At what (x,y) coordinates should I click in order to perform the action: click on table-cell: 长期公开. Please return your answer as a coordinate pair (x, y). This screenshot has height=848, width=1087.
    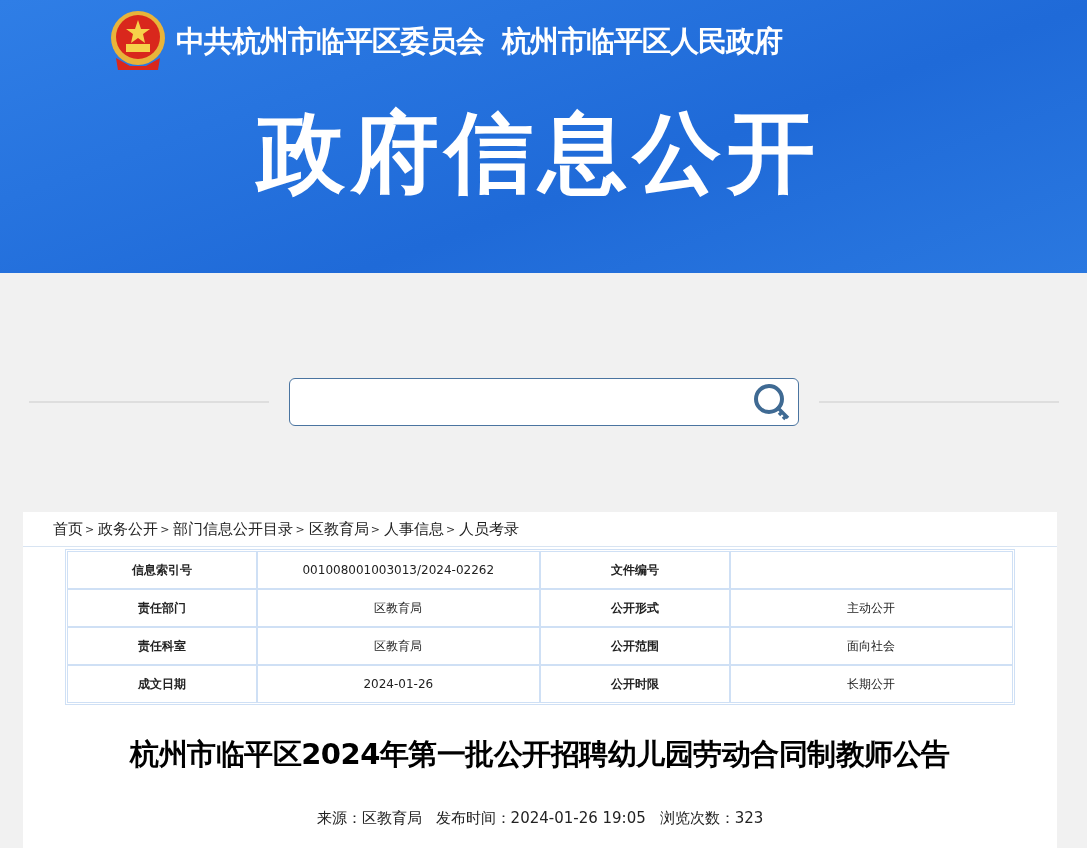
    Looking at the image, I should click on (871, 684).